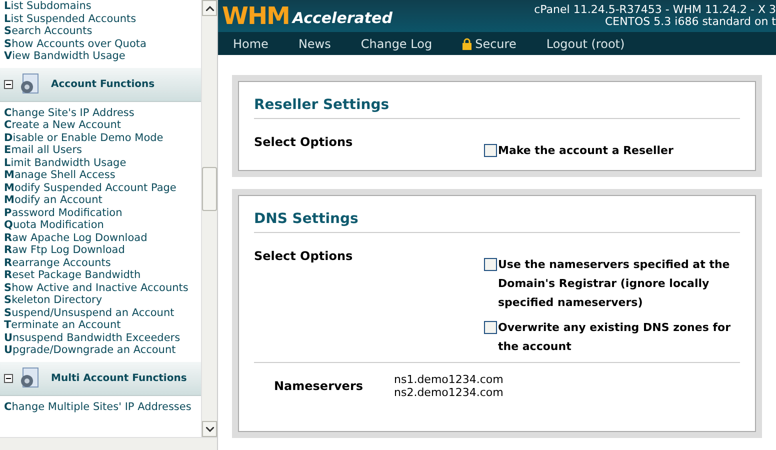 This screenshot has height=450, width=776. What do you see at coordinates (100, 288) in the screenshot?
I see `sidebar-link: Show Active and Inactive Accounts` at bounding box center [100, 288].